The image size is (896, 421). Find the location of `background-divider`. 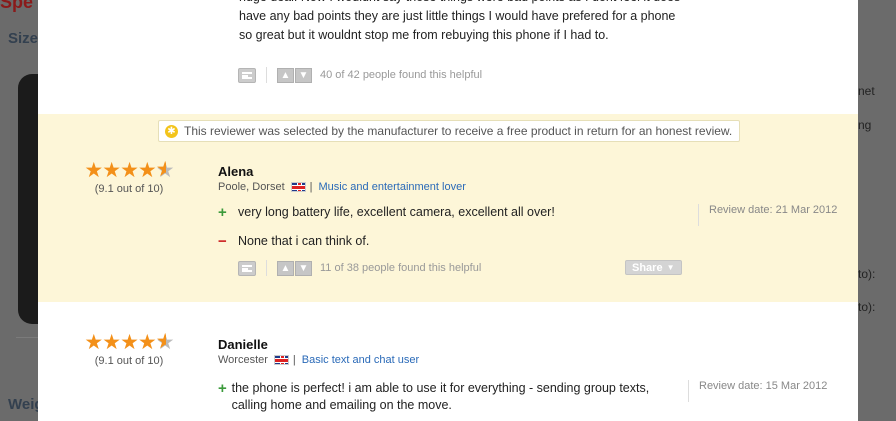

background-divider is located at coordinates (27, 337).